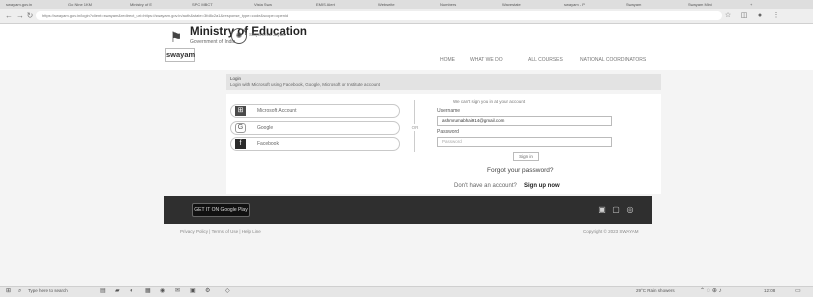 Image resolution: width=813 pixels, height=297 pixels. I want to click on swayam-logo: swayam, so click(180, 55).